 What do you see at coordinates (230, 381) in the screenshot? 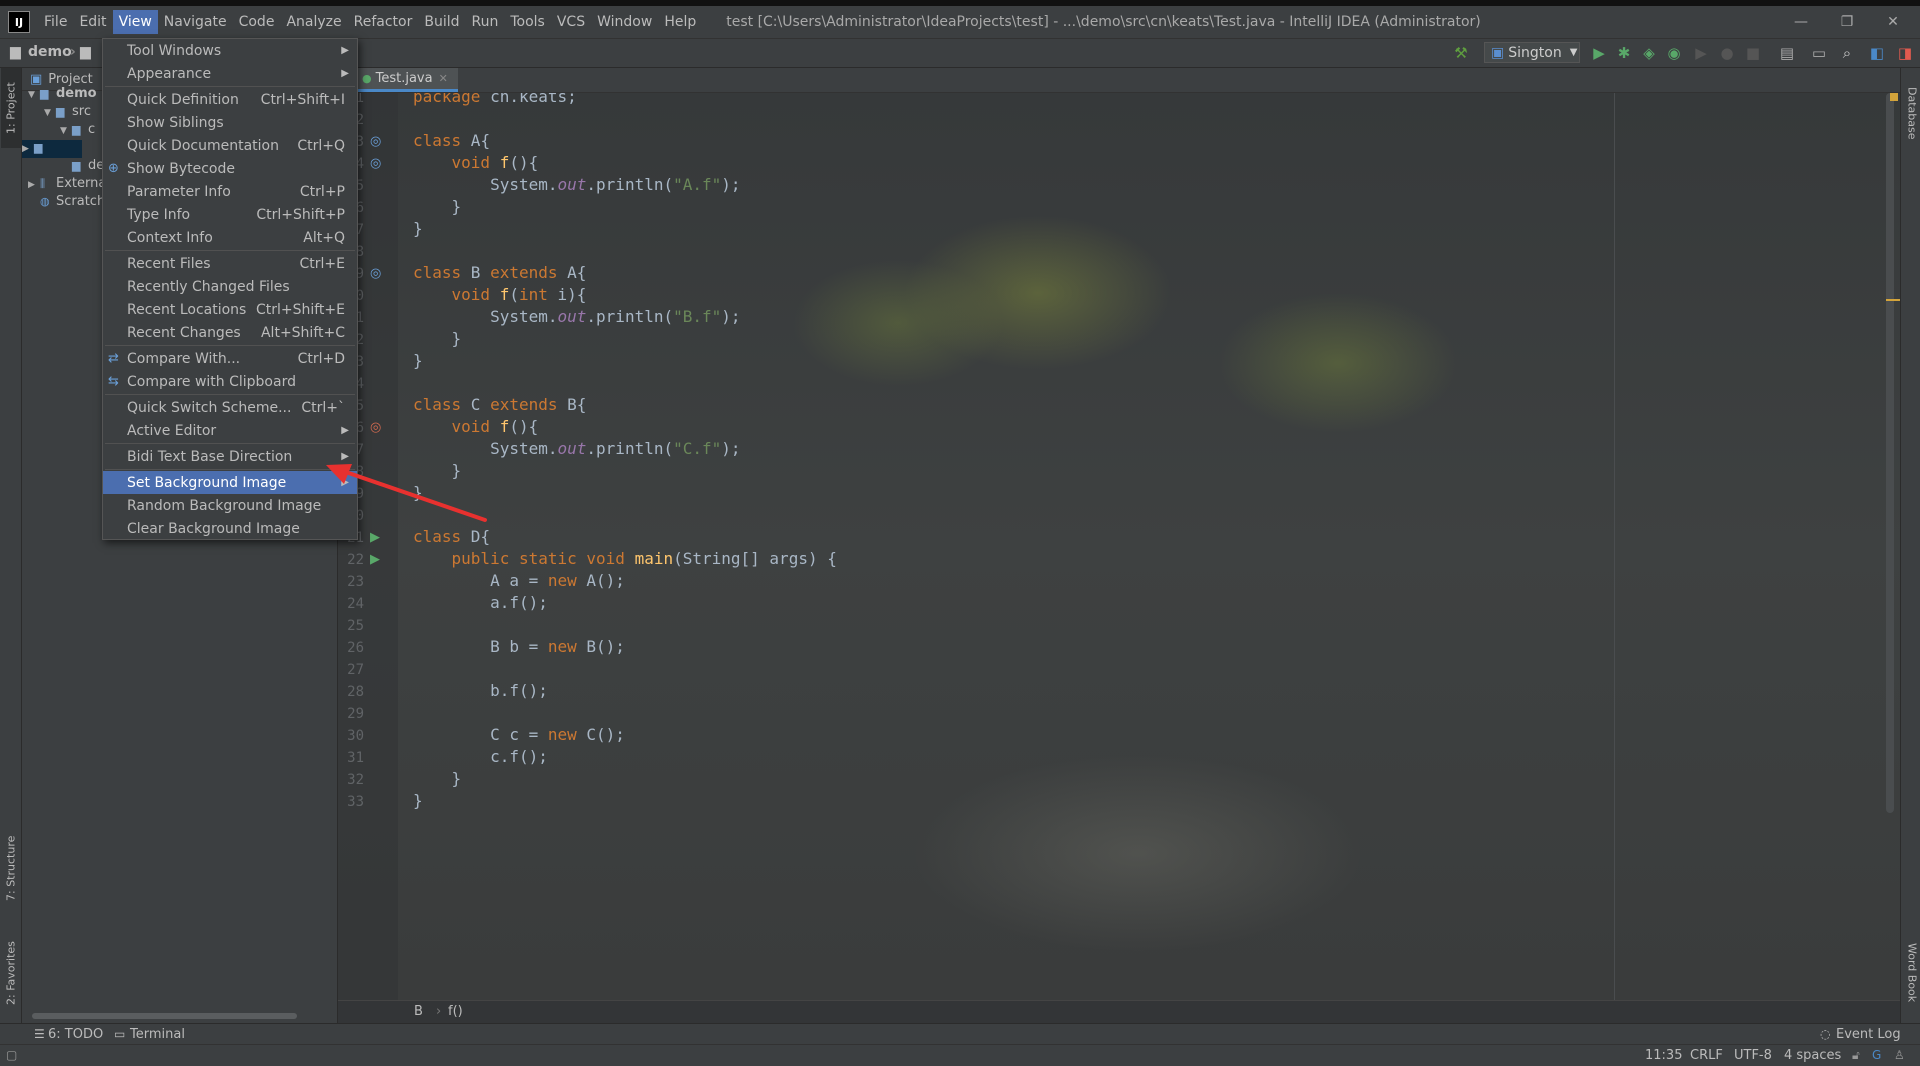
I see `menu-item-compare-with-clipboard: ⇆ Compare with Clipboard` at bounding box center [230, 381].